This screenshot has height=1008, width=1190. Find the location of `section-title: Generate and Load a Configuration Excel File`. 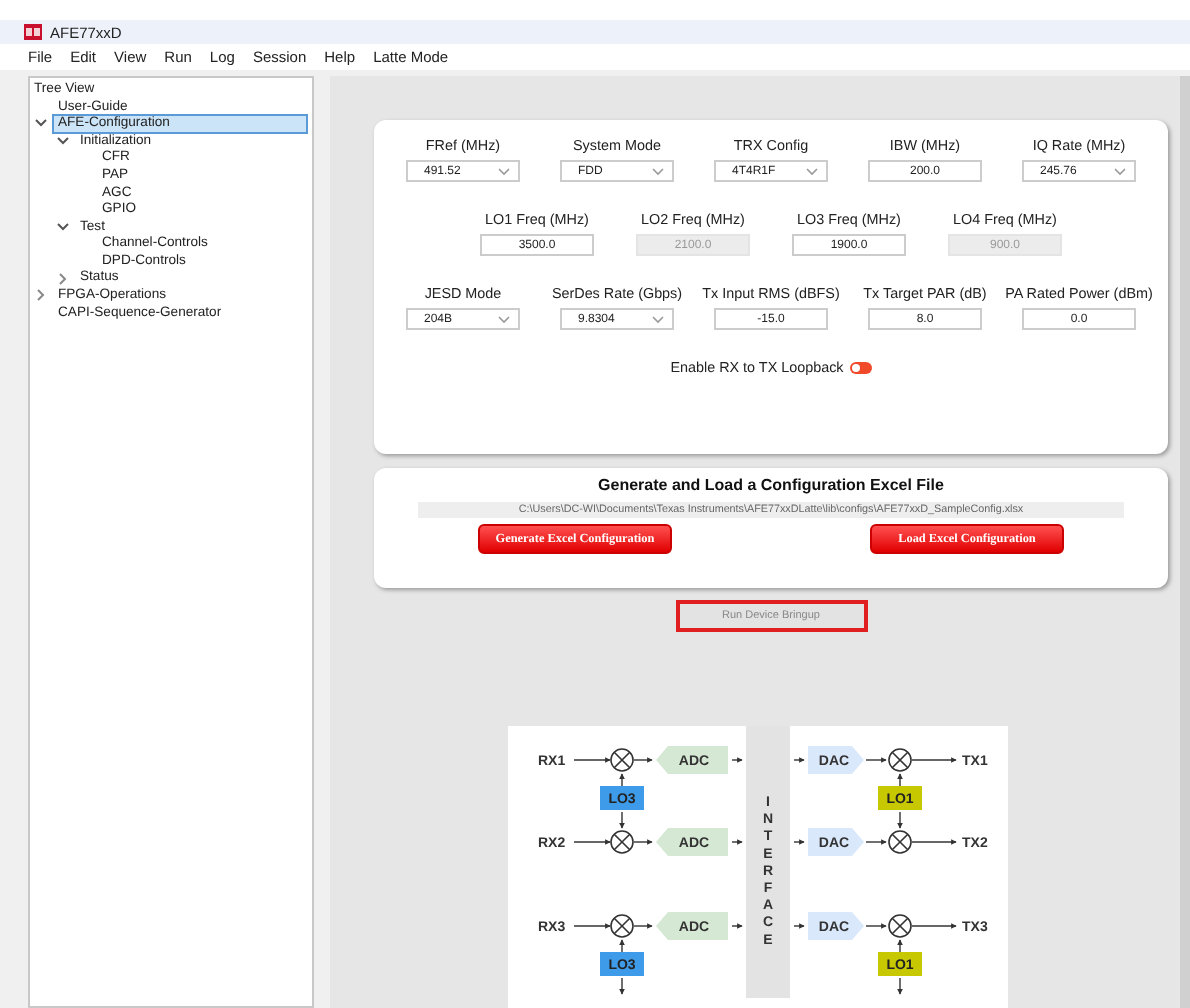

section-title: Generate and Load a Configuration Excel File is located at coordinates (771, 485).